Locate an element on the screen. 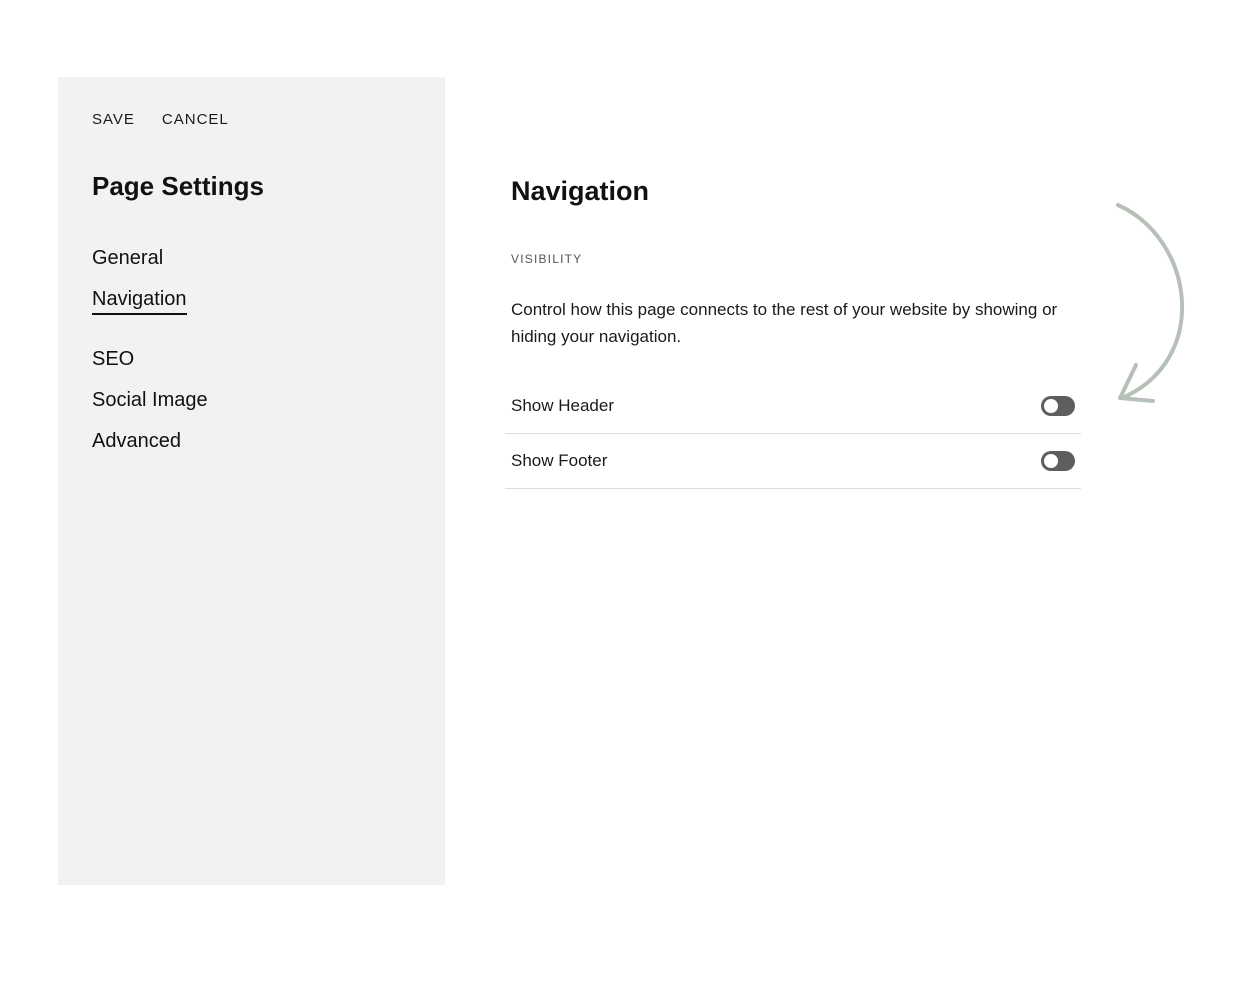  show-header-row: Show Header is located at coordinates (793, 406).